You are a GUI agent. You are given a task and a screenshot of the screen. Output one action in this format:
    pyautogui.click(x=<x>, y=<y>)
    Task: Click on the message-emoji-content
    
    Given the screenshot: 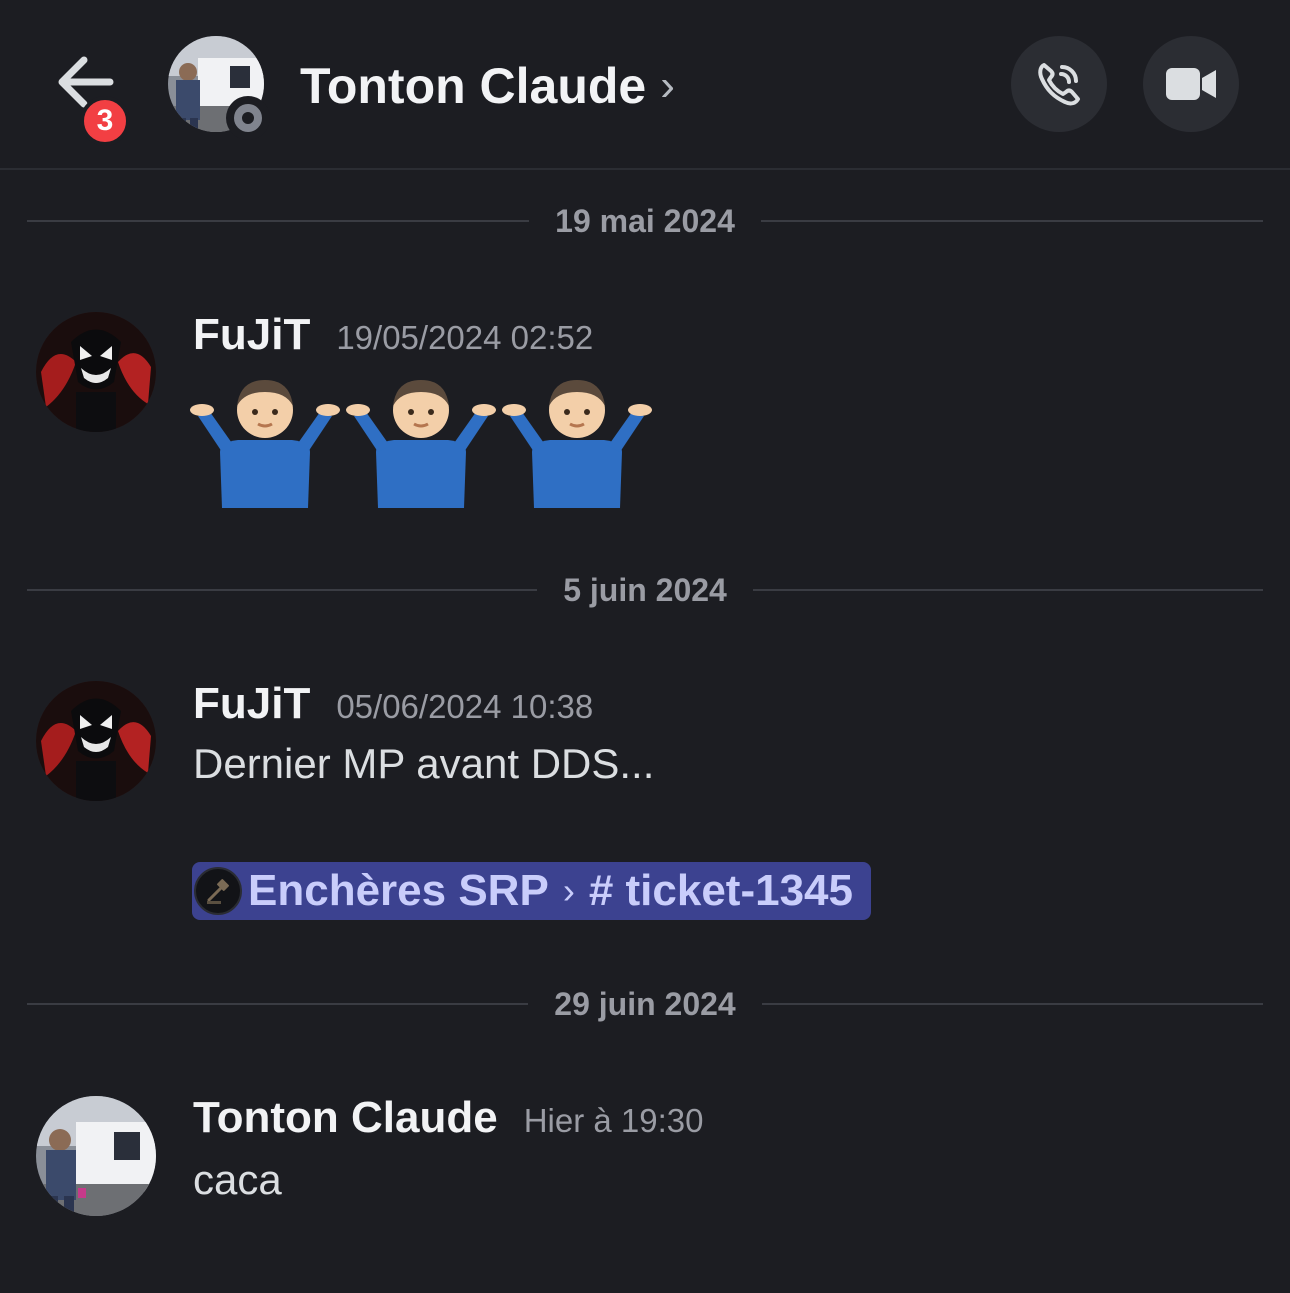 What is the action you would take?
    pyautogui.click(x=421, y=442)
    